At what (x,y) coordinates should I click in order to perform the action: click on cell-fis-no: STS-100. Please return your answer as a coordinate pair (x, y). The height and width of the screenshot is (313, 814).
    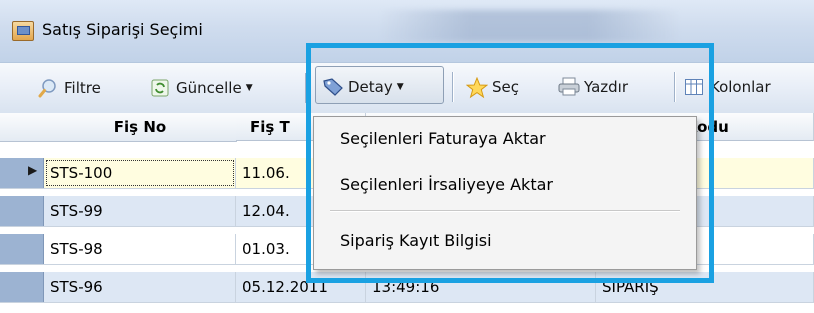
    Looking at the image, I should click on (140, 173).